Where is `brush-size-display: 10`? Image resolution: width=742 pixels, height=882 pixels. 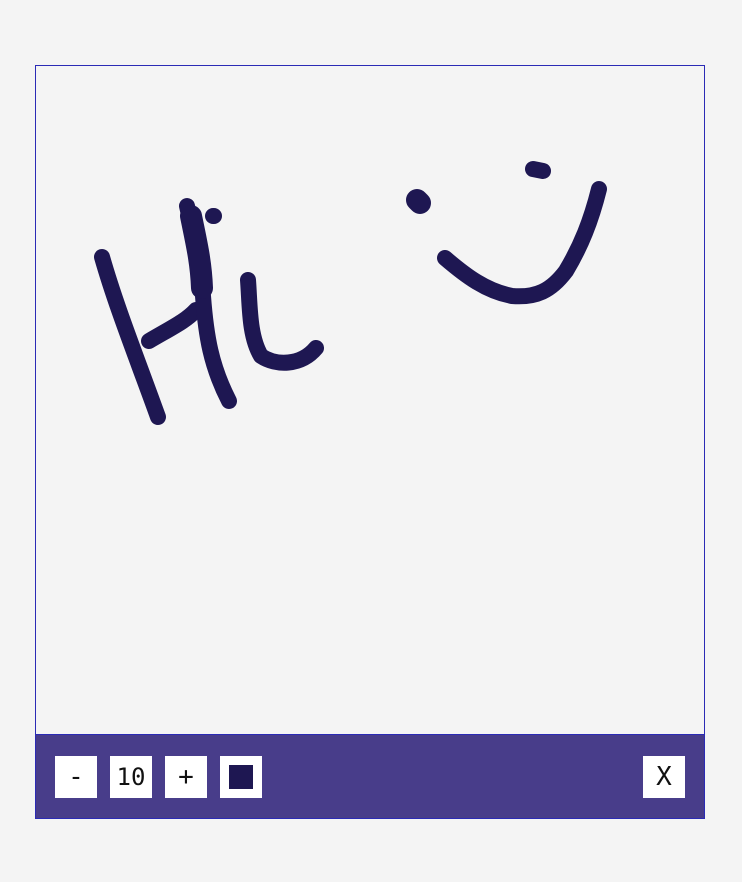
brush-size-display: 10 is located at coordinates (131, 777).